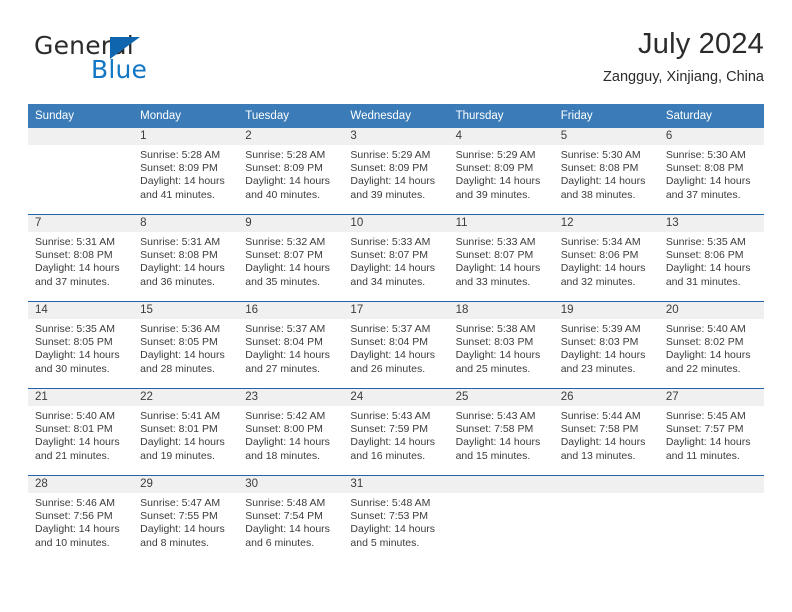 The width and height of the screenshot is (792, 612). I want to click on day-number: 16, so click(291, 310).